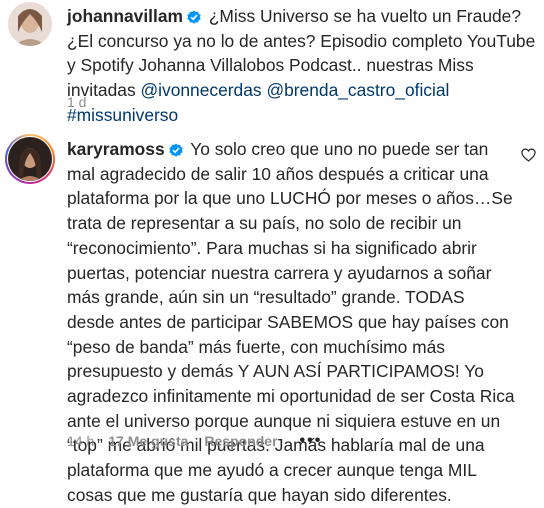  I want to click on like-button, so click(528, 157).